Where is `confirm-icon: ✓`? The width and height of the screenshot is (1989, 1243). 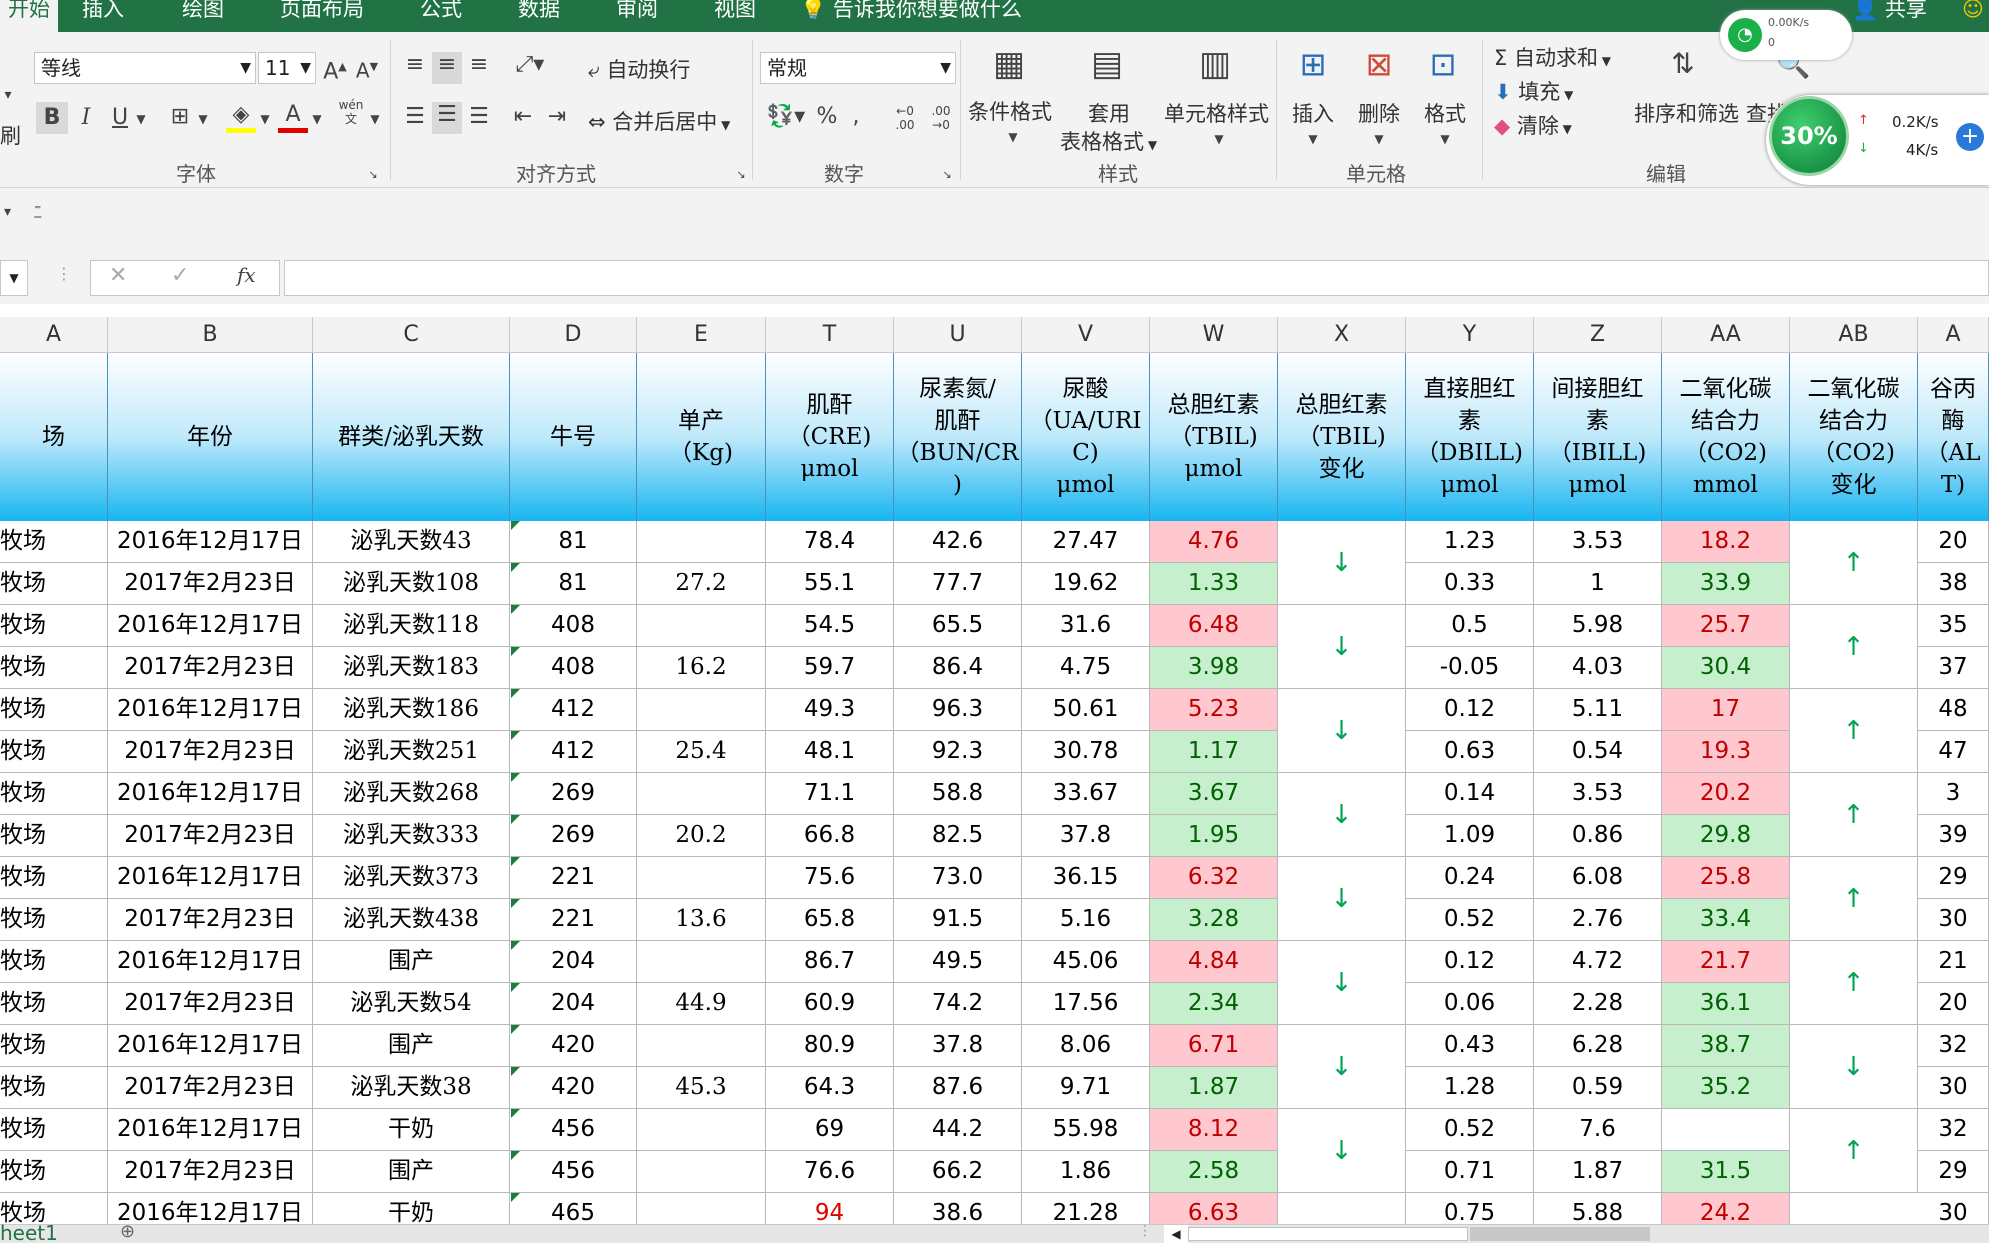 confirm-icon: ✓ is located at coordinates (180, 275).